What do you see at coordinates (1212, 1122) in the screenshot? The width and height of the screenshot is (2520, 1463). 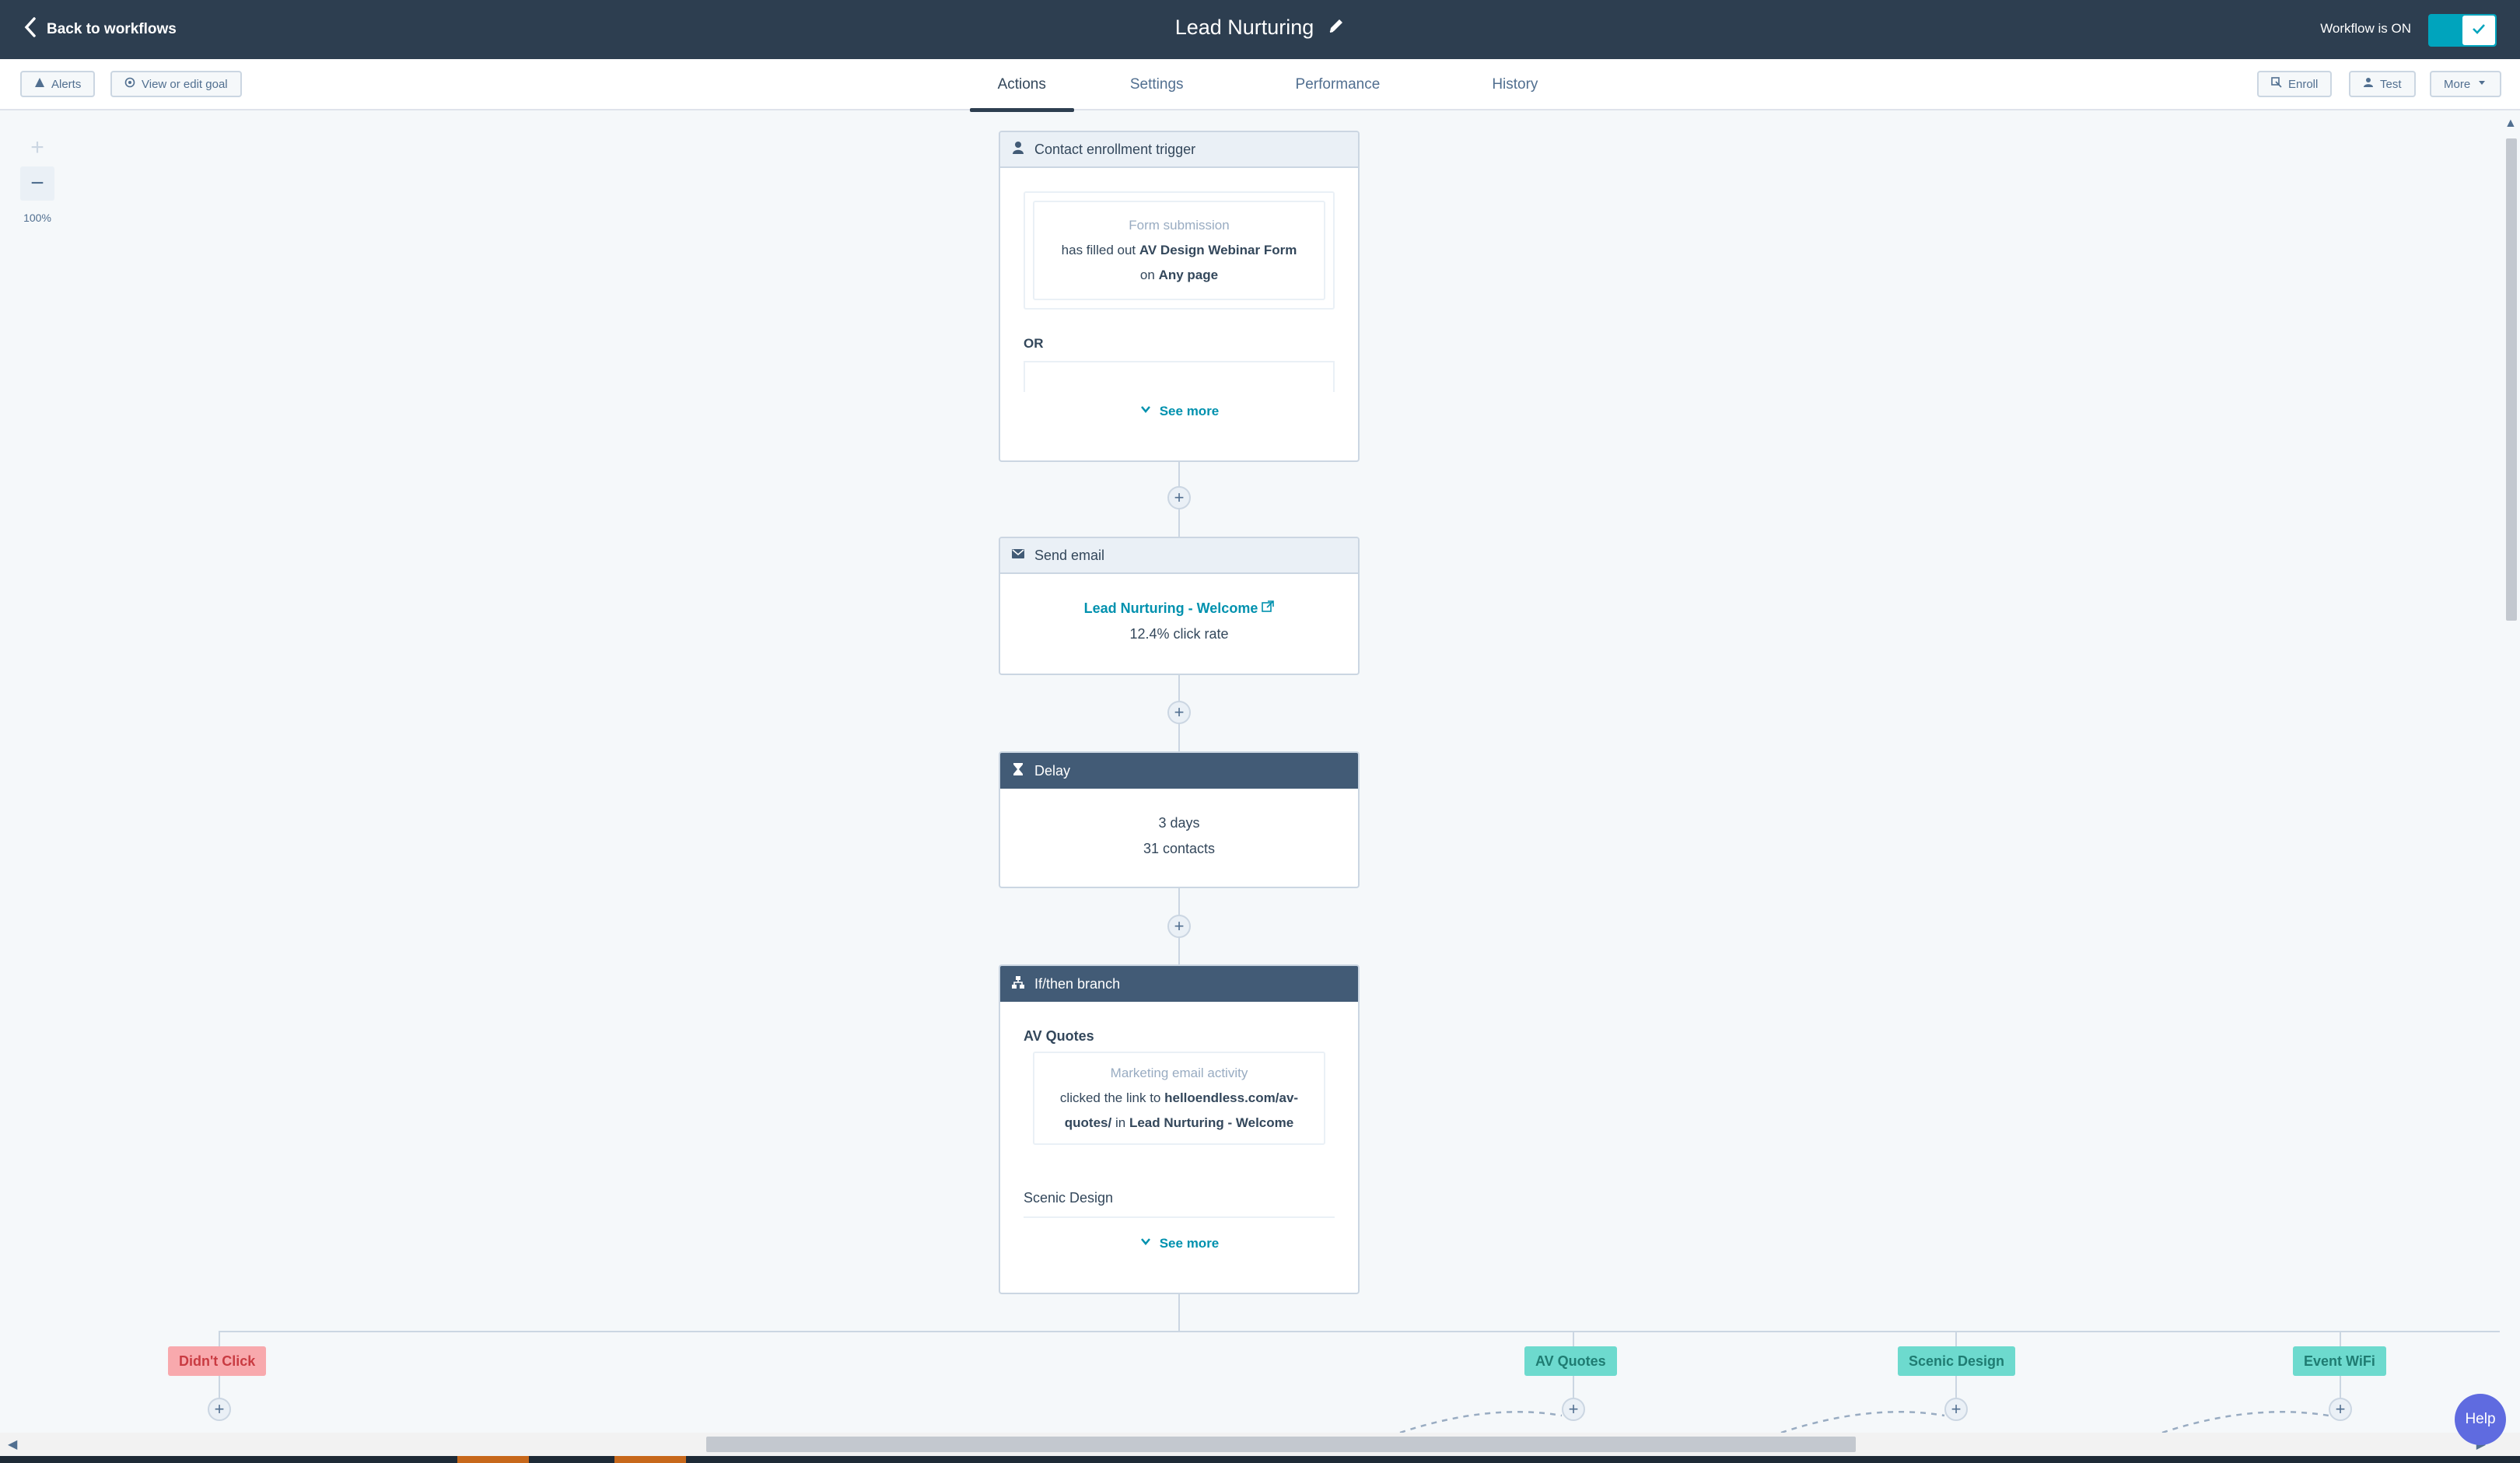 I see `condition-email: Lead Nurturing - Welcome` at bounding box center [1212, 1122].